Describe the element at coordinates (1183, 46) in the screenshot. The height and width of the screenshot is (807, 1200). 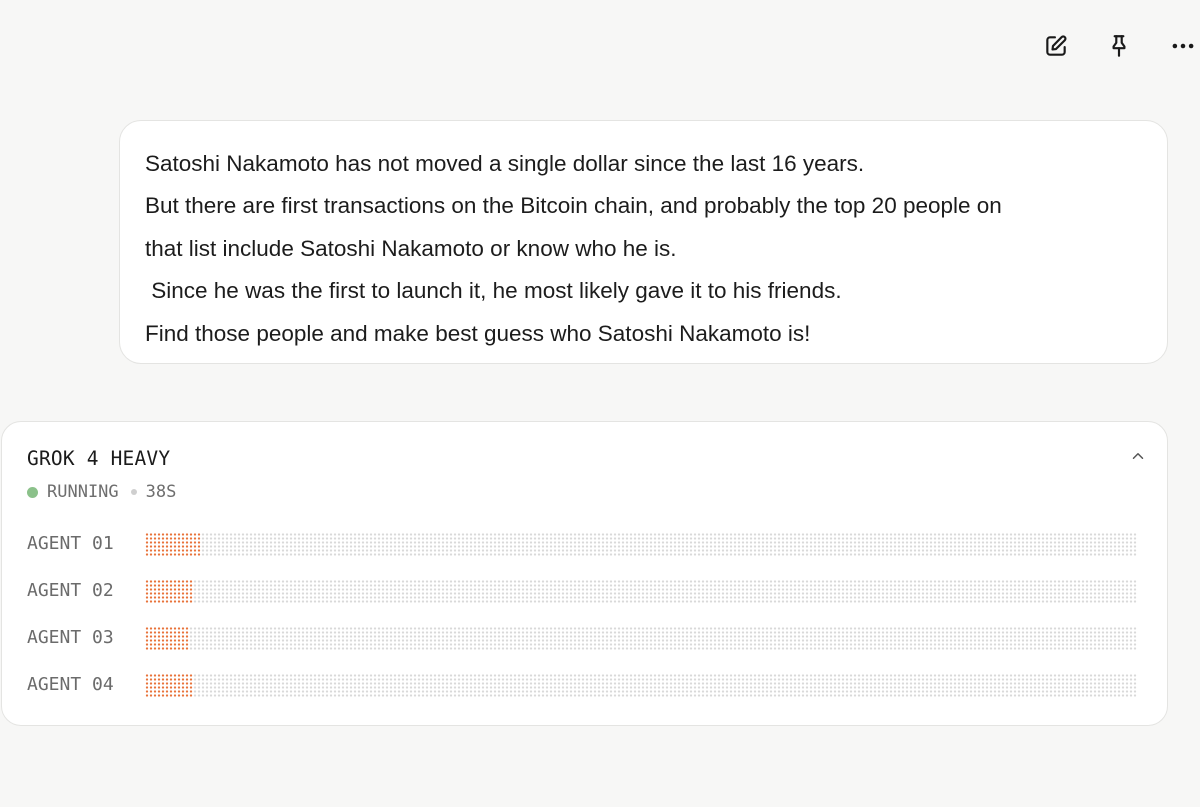
I see `more-icon` at that location.